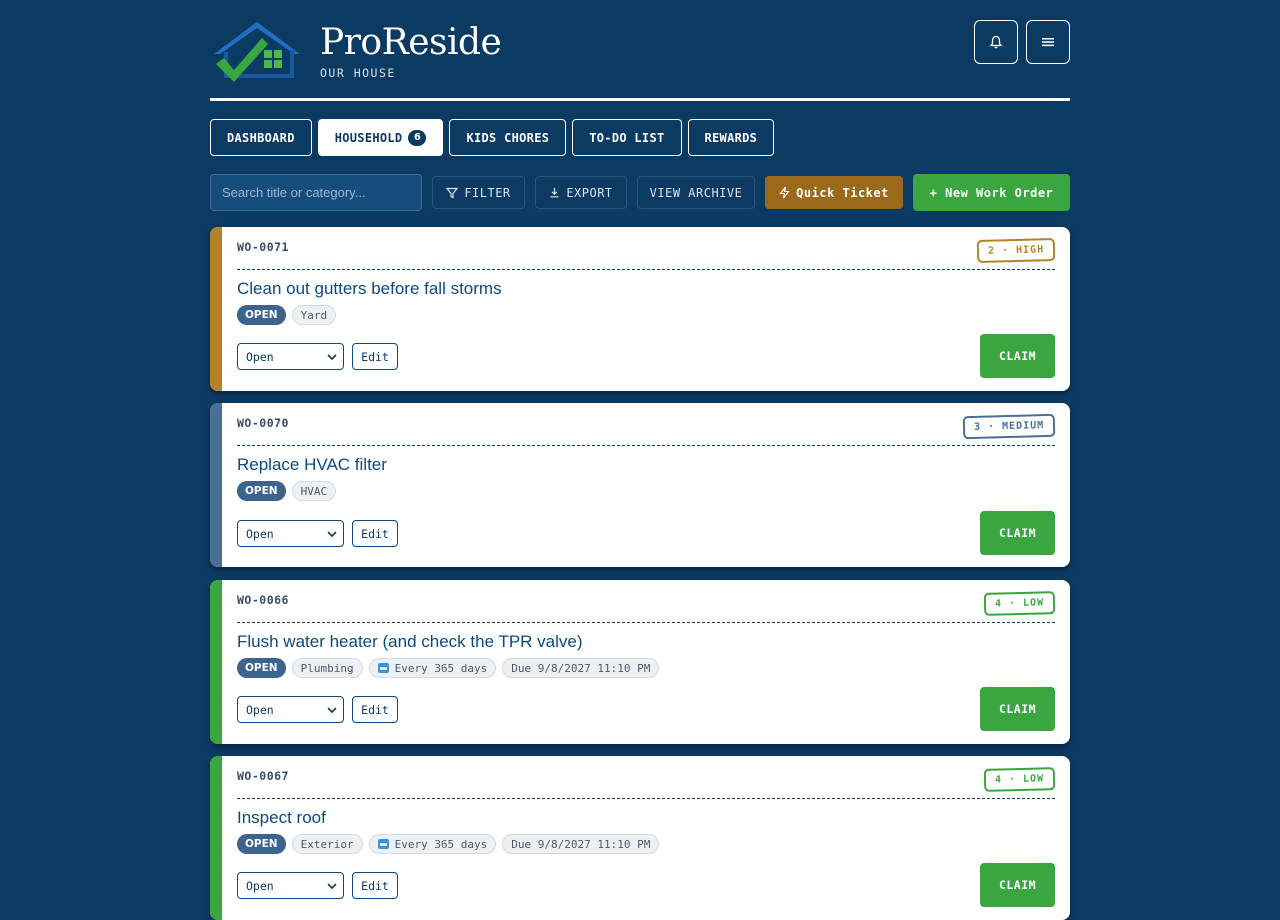 The height and width of the screenshot is (920, 1280). I want to click on chip-row: OPEN HVAC, so click(287, 491).